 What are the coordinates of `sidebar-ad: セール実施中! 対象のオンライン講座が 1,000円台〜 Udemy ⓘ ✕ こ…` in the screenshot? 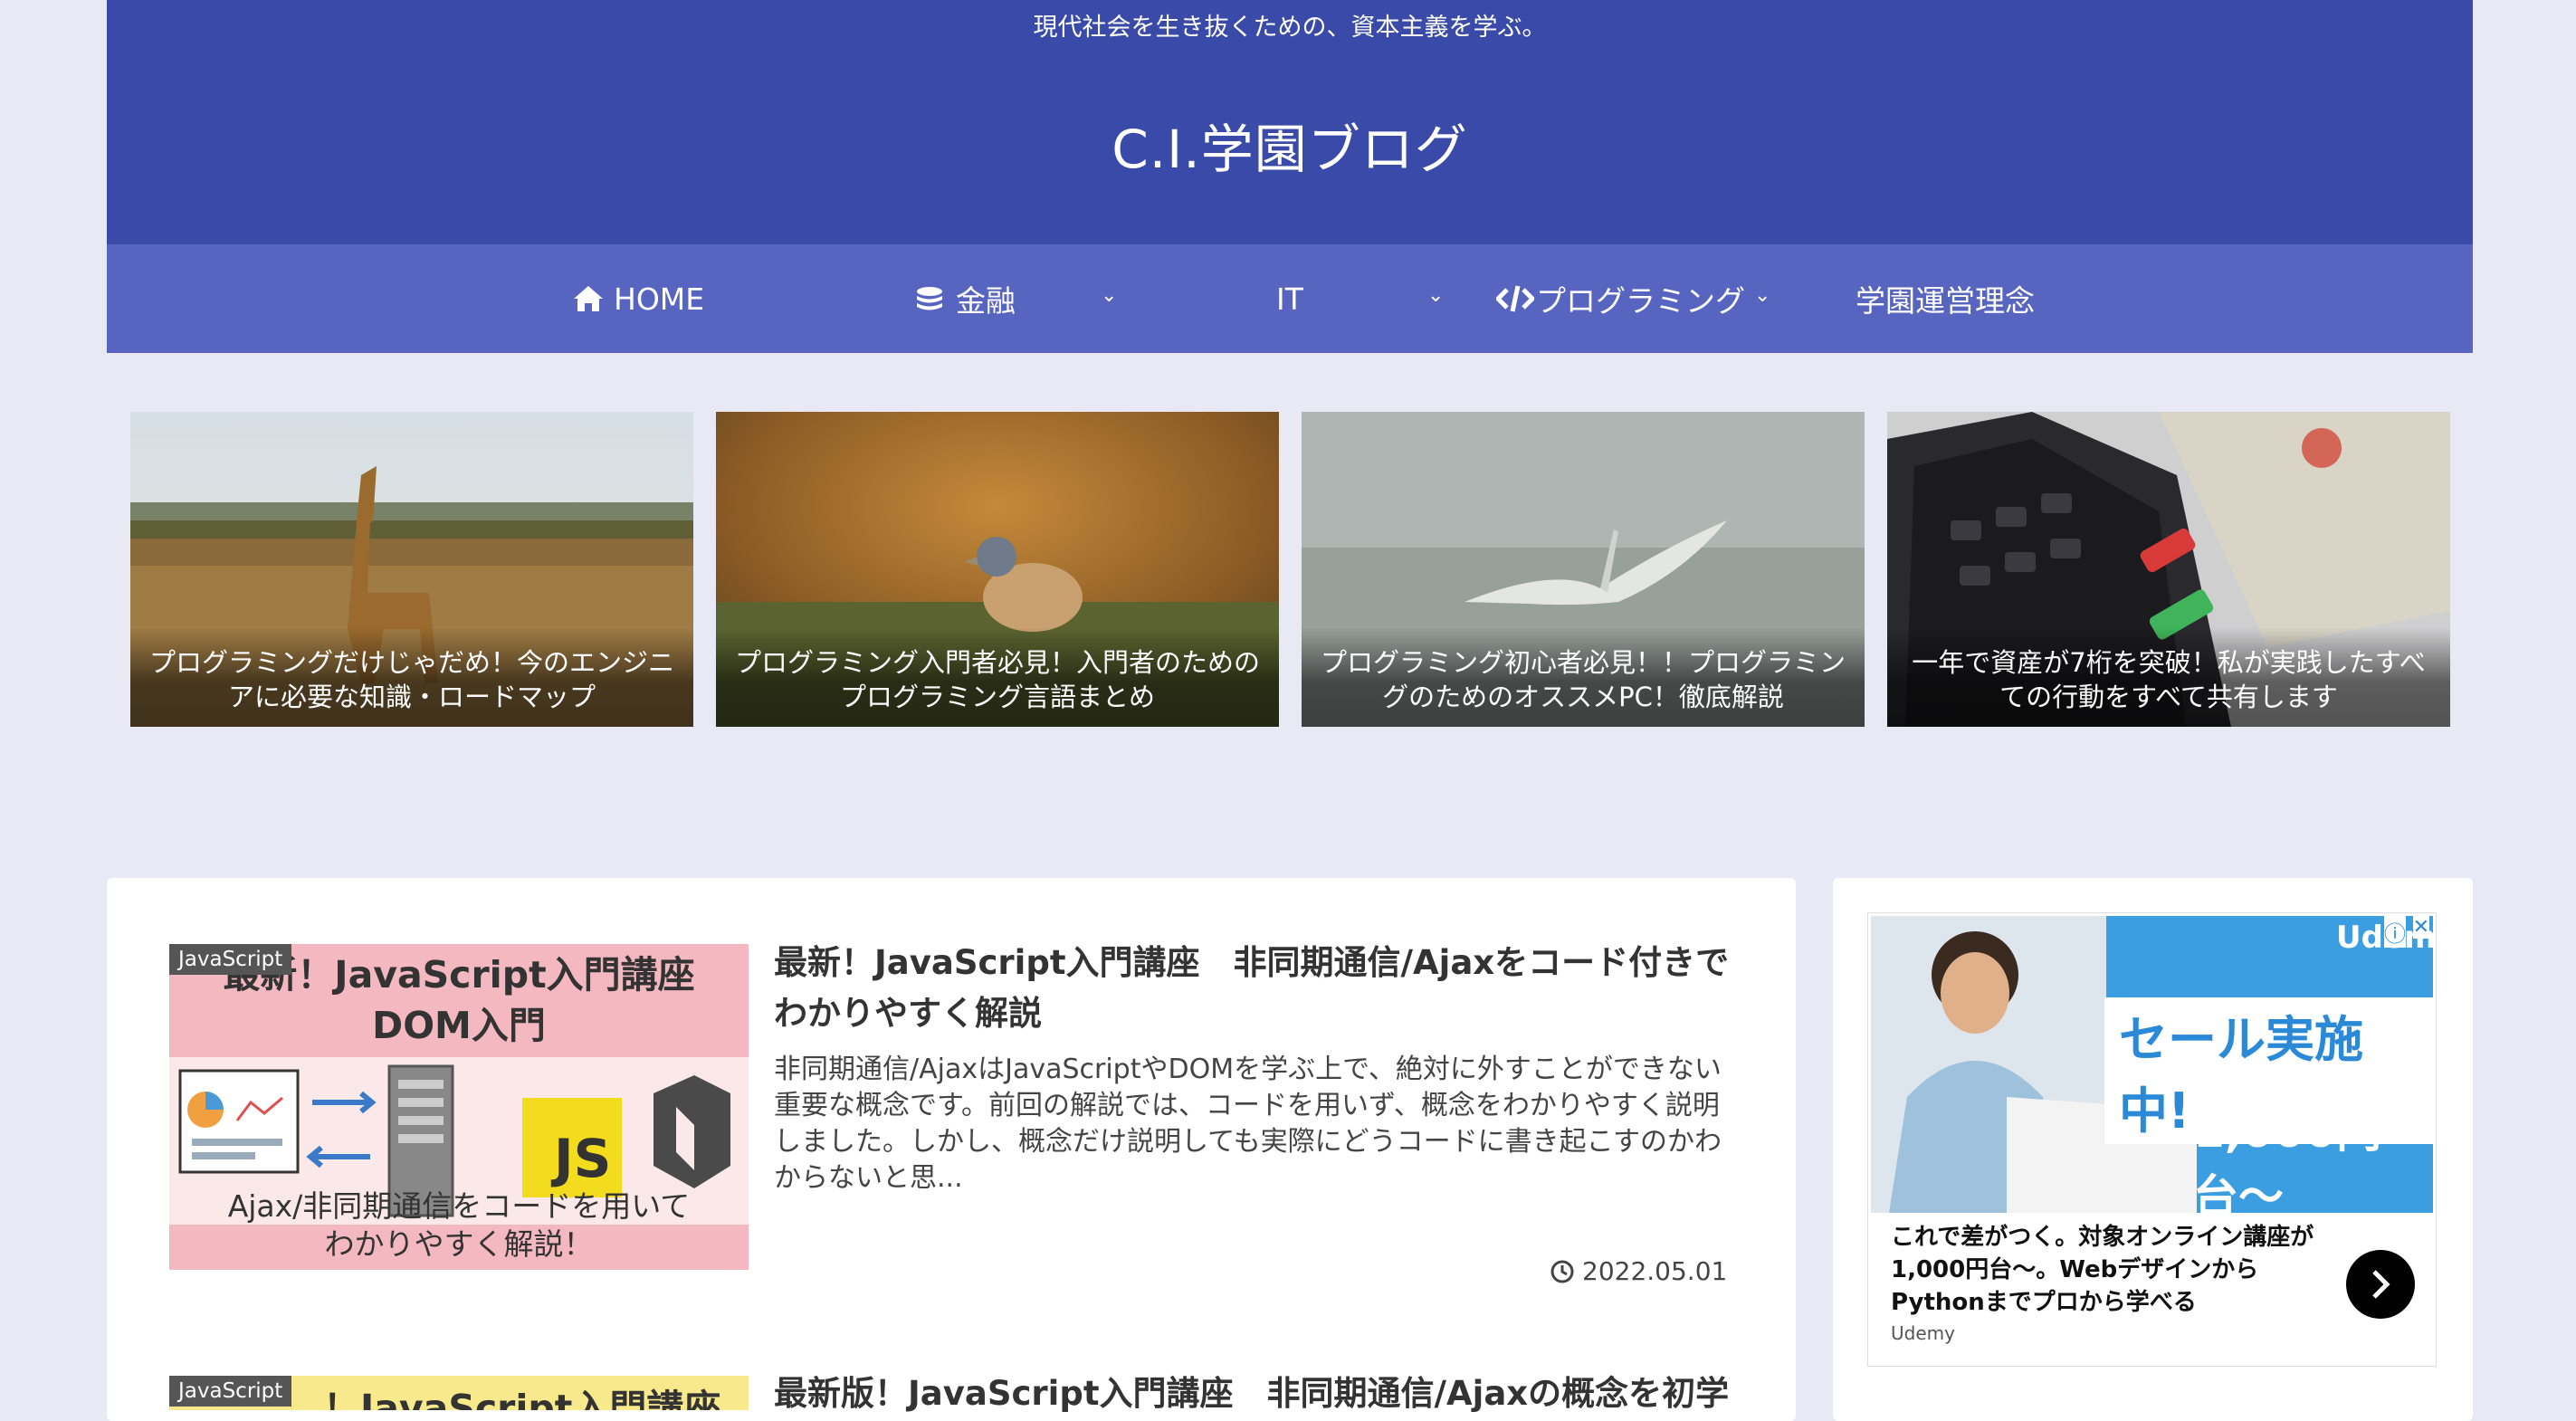 It's located at (2152, 1140).